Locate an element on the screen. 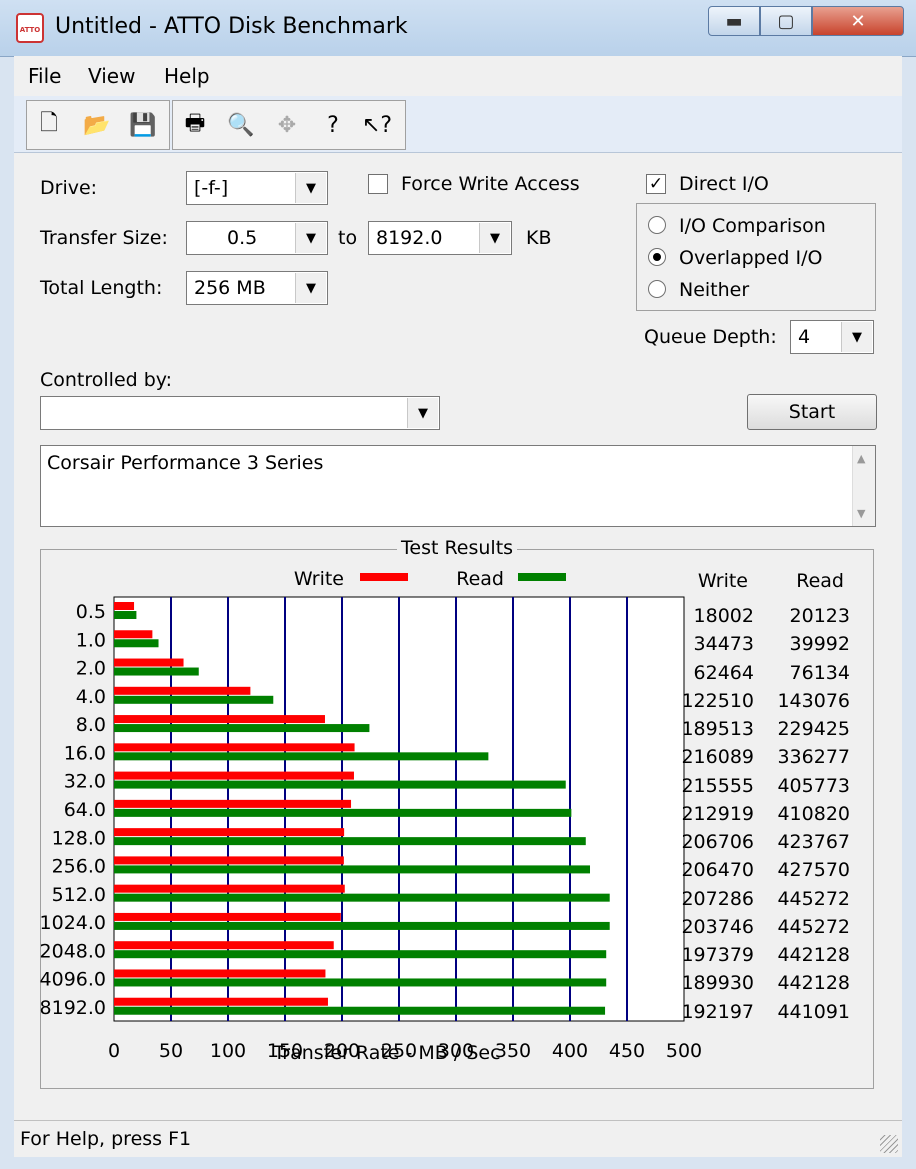  read-value: 336277 is located at coordinates (813, 757).